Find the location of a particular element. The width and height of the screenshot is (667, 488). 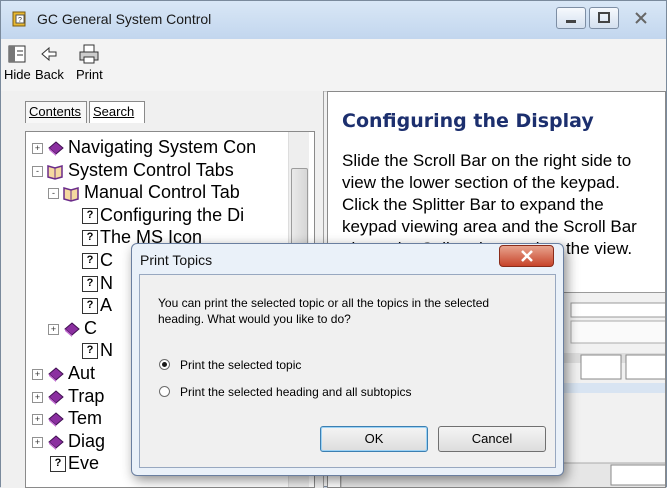

hide-button: Hide is located at coordinates (17, 62).